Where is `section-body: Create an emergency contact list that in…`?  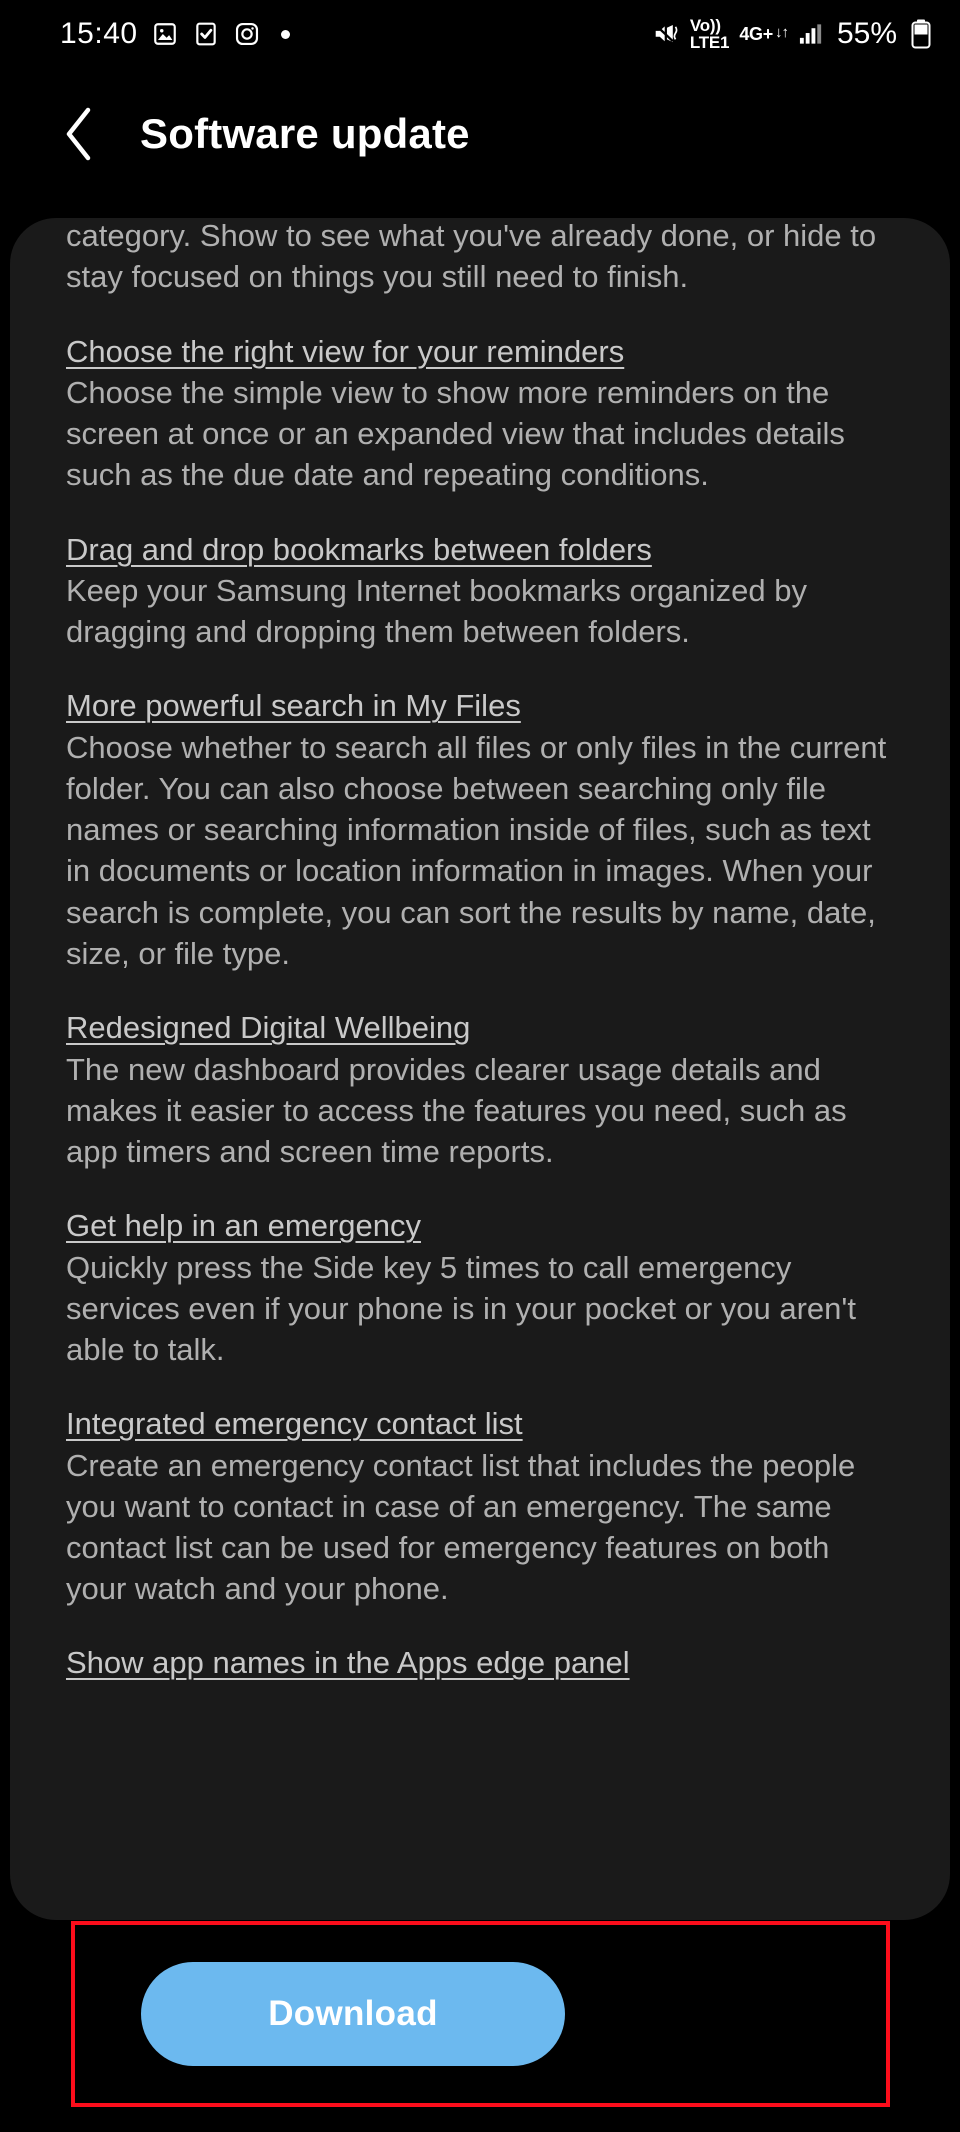 section-body: Create an emergency contact list that in… is located at coordinates (461, 1527).